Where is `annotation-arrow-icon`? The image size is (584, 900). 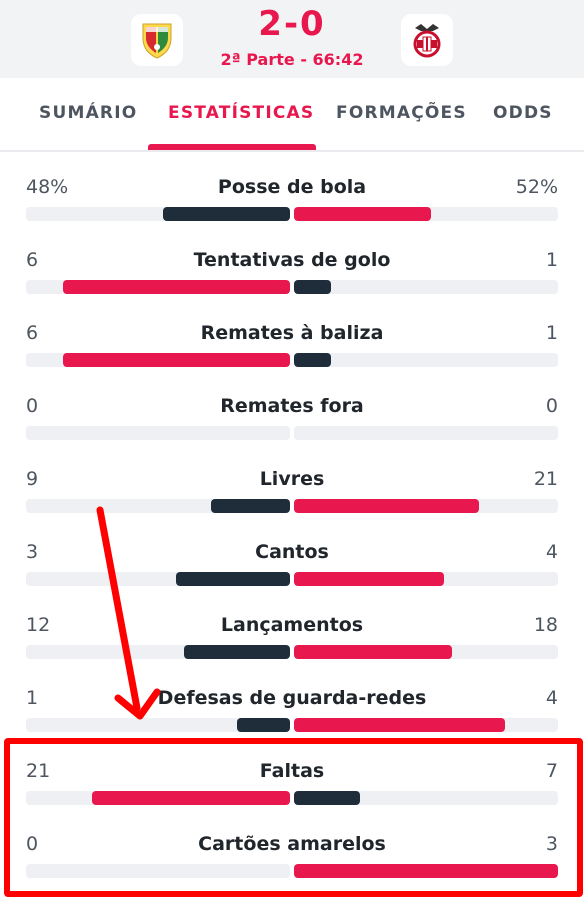
annotation-arrow-icon is located at coordinates (128, 613).